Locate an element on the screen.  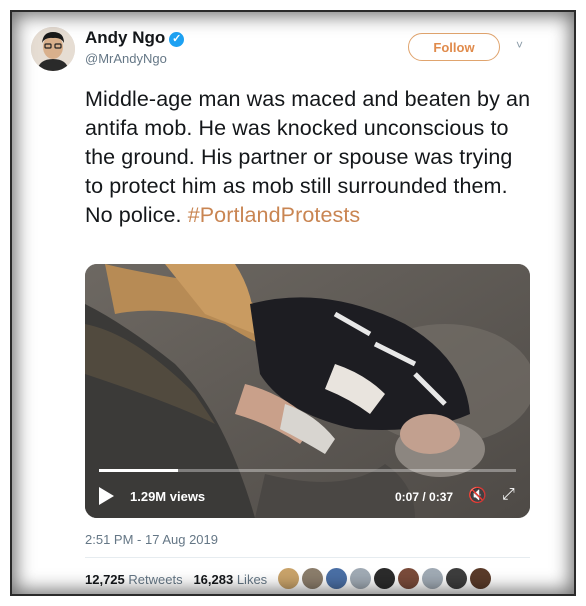
liker-avatars is located at coordinates (384, 578).